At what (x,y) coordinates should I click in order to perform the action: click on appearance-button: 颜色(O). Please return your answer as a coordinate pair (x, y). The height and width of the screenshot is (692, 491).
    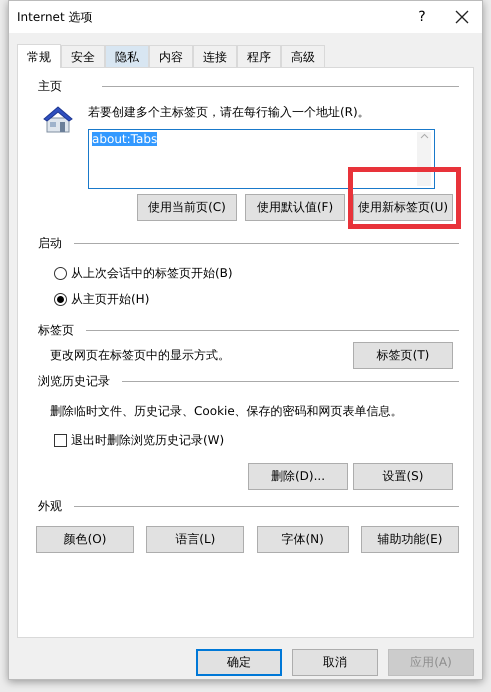
    Looking at the image, I should click on (85, 539).